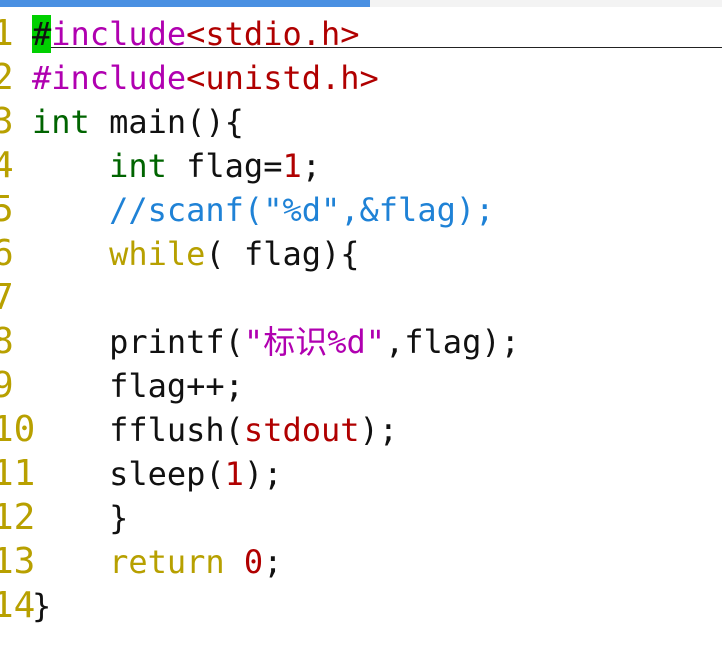 The width and height of the screenshot is (722, 662). I want to click on code-token: while, so click(157, 254).